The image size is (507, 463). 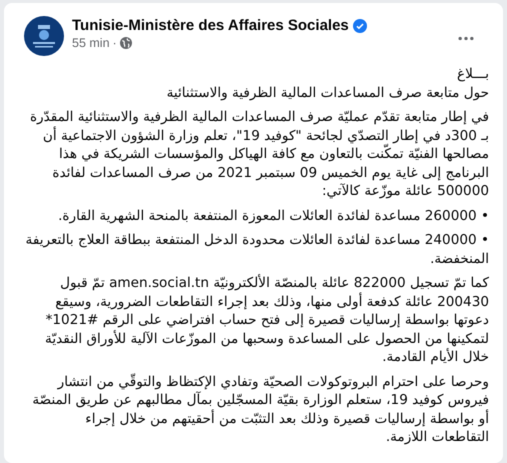 I want to click on post-time: 55 min, so click(x=91, y=43).